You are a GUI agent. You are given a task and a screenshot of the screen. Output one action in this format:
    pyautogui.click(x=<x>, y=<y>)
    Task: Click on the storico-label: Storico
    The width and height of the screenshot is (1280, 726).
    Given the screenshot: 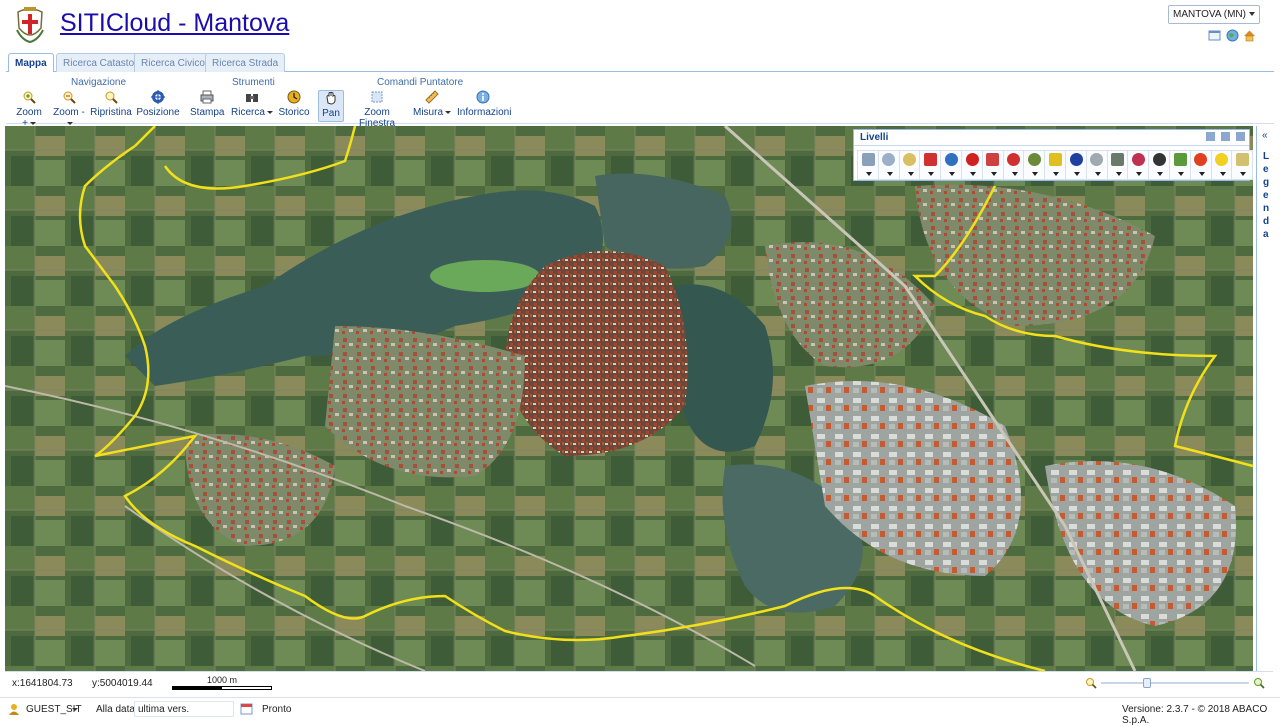 What is the action you would take?
    pyautogui.click(x=294, y=112)
    